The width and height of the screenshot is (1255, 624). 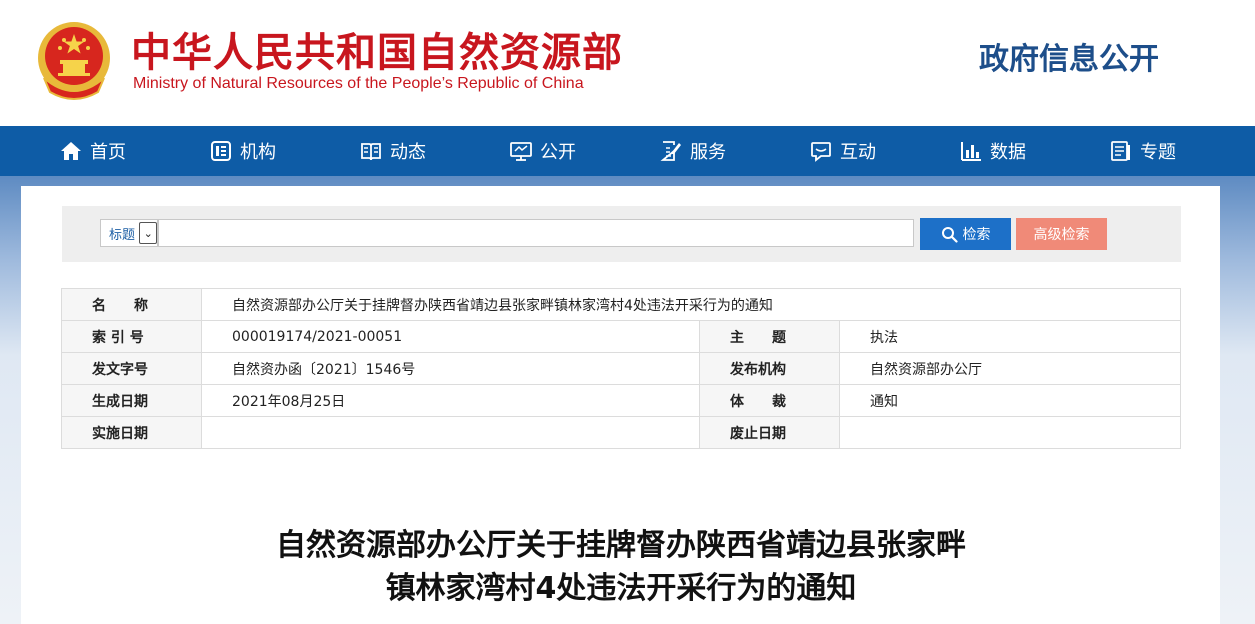 What do you see at coordinates (131, 432) in the screenshot?
I see `effective-label: 实施日期` at bounding box center [131, 432].